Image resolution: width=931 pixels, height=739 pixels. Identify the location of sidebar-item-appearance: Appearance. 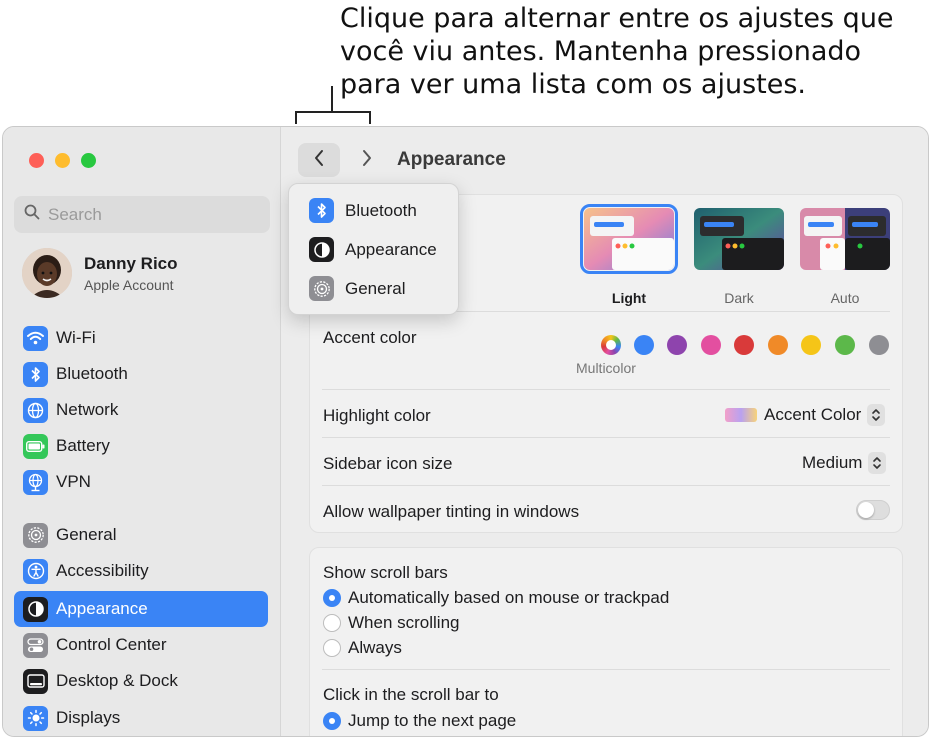
(141, 609).